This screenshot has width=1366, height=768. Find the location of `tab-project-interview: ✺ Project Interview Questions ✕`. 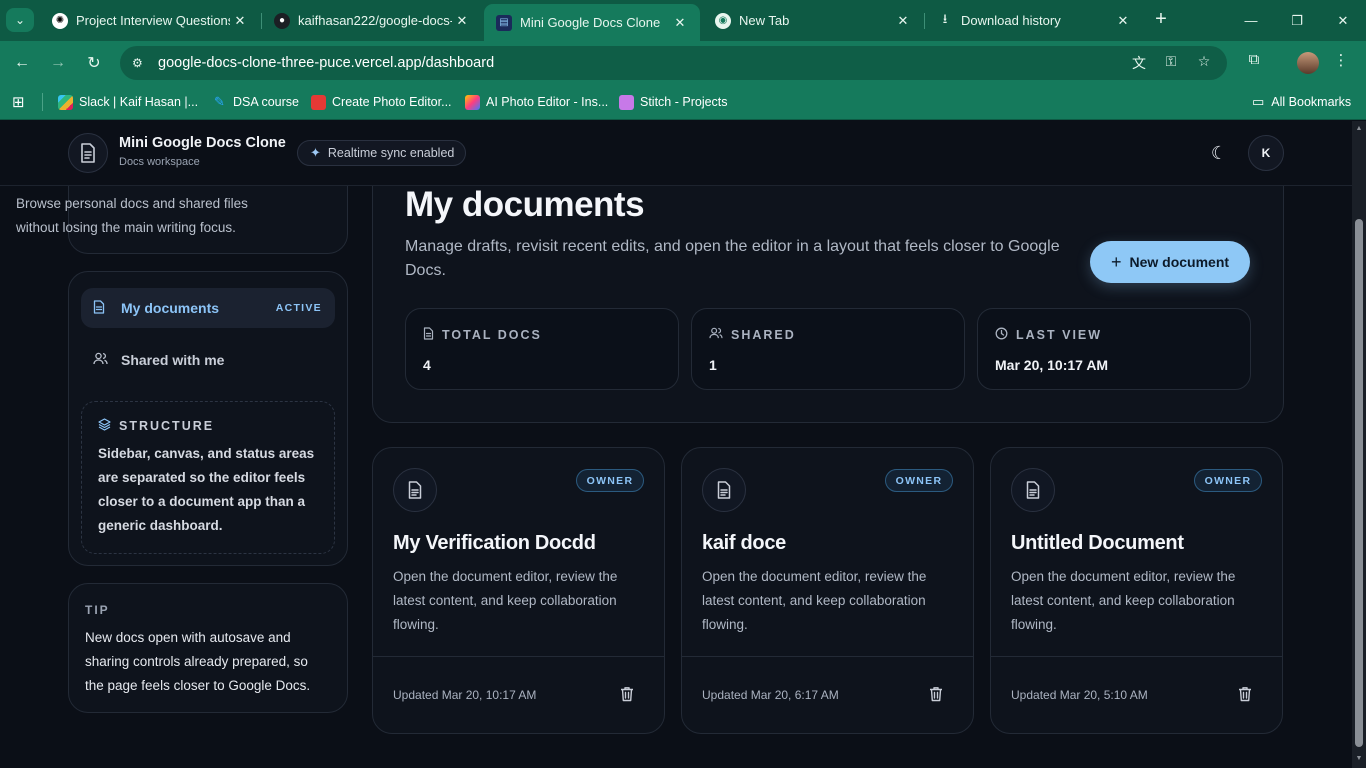

tab-project-interview: ✺ Project Interview Questions ✕ is located at coordinates (150, 20).